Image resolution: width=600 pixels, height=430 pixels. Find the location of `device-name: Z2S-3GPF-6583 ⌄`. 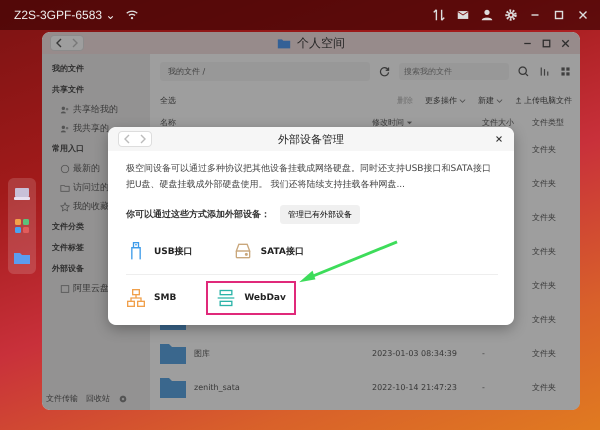

device-name: Z2S-3GPF-6583 ⌄ is located at coordinates (65, 15).